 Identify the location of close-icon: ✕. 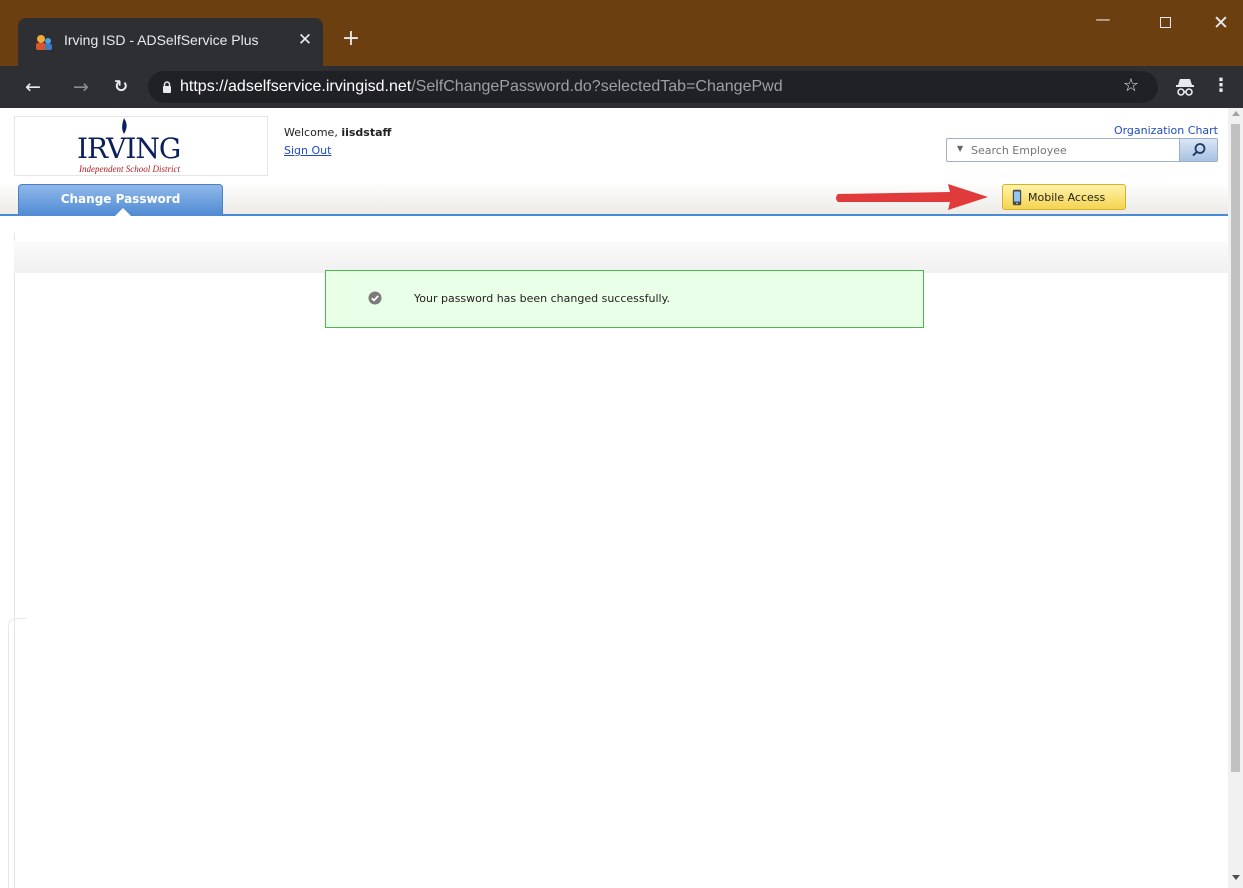
(305, 40).